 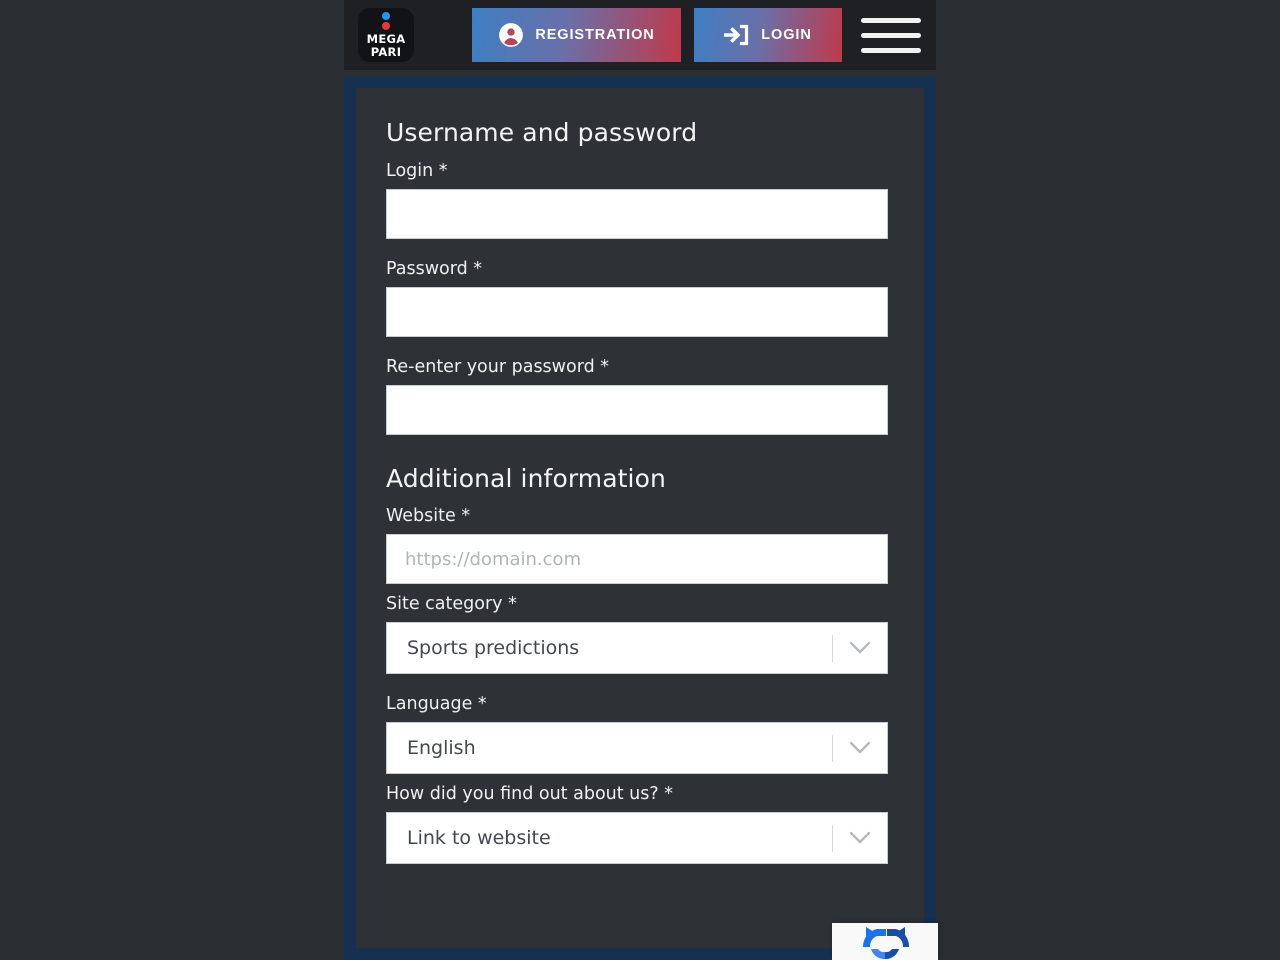 What do you see at coordinates (386, 21) in the screenshot?
I see `logo-dots` at bounding box center [386, 21].